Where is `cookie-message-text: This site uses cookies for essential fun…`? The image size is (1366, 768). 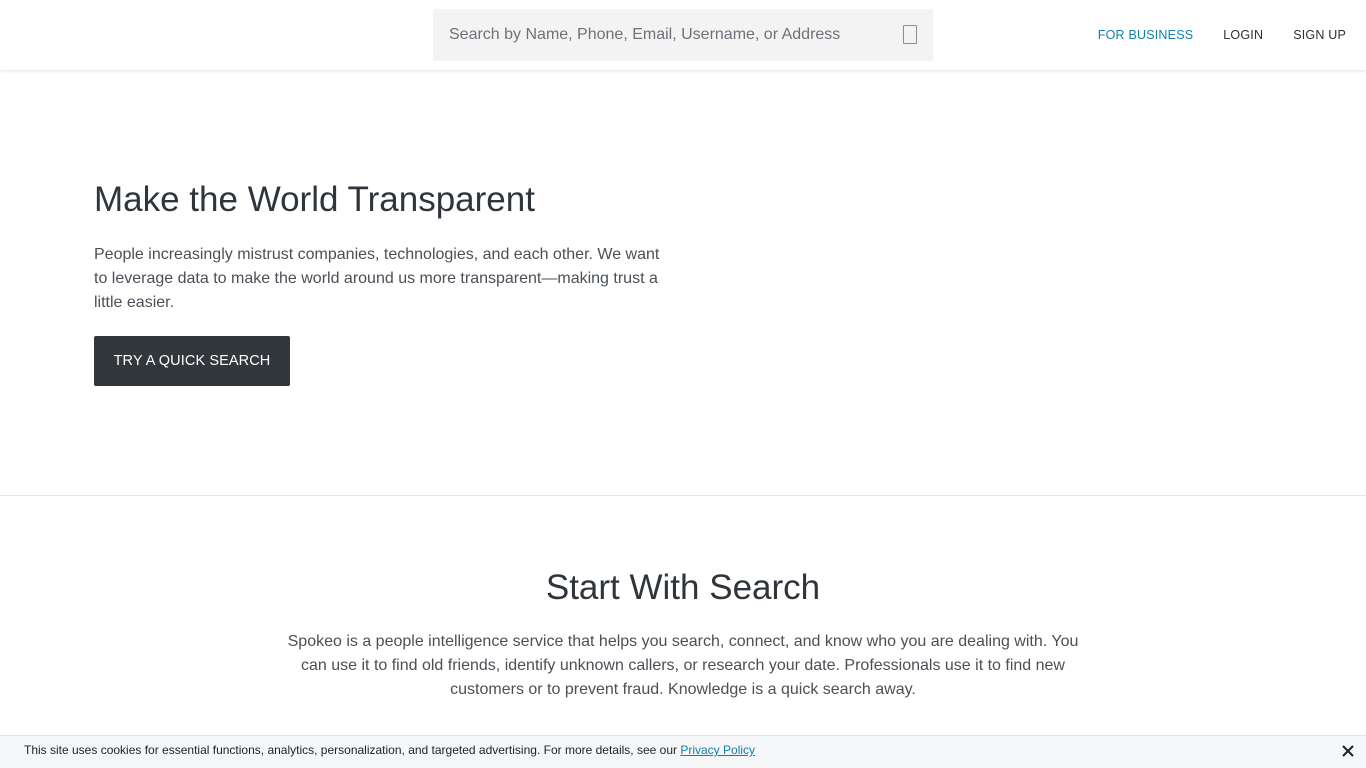
cookie-message-text: This site uses cookies for essential fun… is located at coordinates (352, 750).